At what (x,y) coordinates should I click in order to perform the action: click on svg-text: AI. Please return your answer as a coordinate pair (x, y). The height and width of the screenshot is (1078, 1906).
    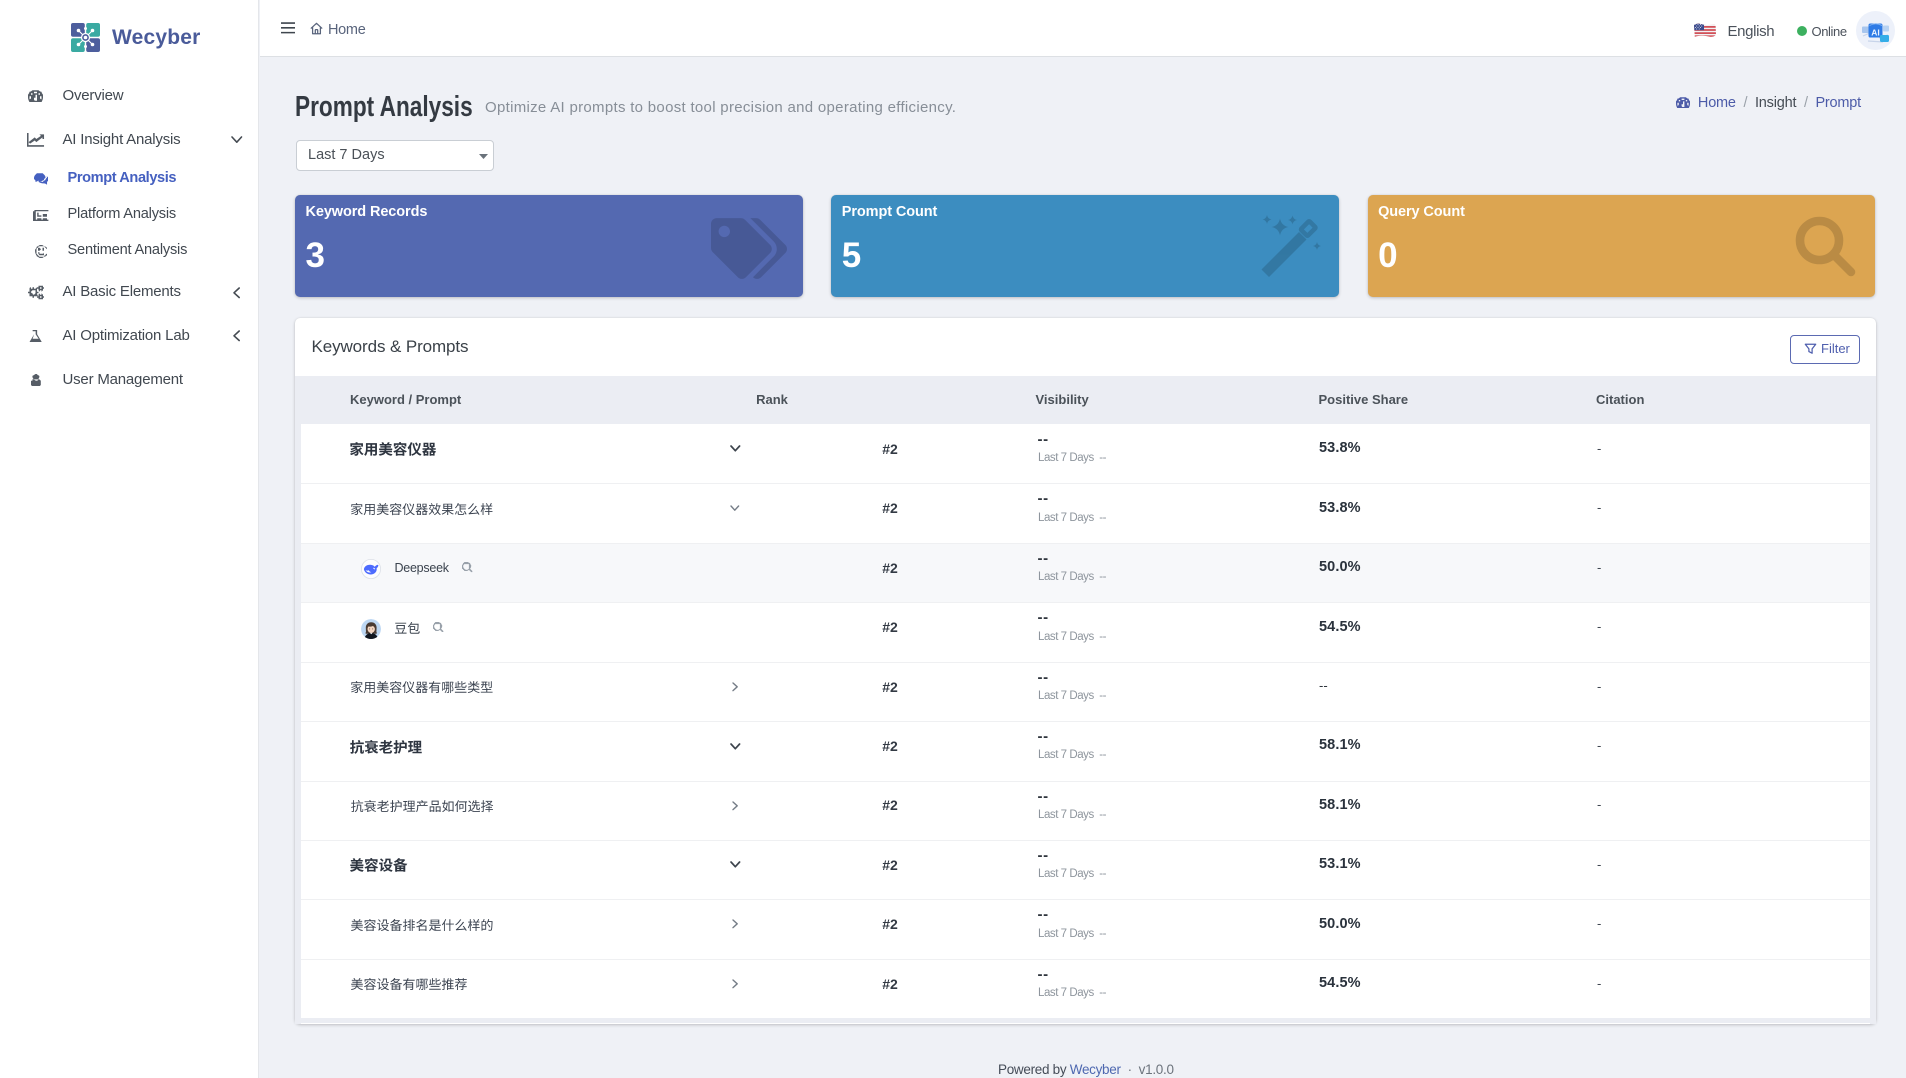
    Looking at the image, I should click on (1875, 32).